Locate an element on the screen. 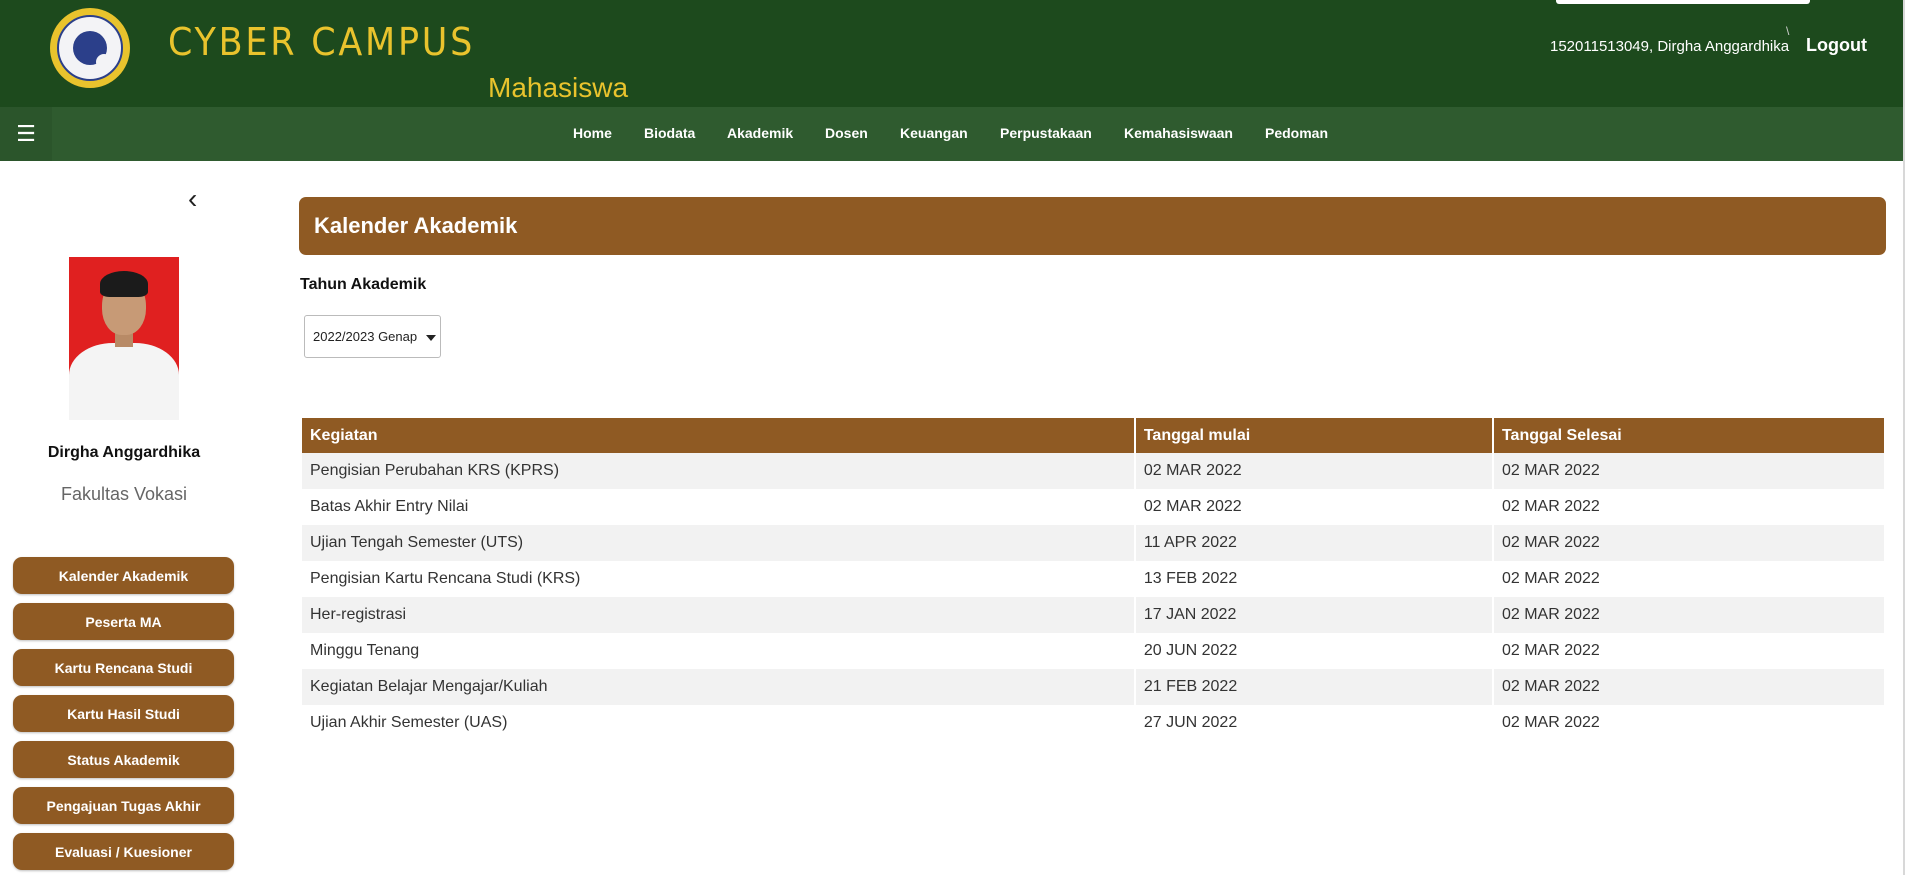 This screenshot has width=1905, height=875. page-title: Kalender Akademik is located at coordinates (416, 225).